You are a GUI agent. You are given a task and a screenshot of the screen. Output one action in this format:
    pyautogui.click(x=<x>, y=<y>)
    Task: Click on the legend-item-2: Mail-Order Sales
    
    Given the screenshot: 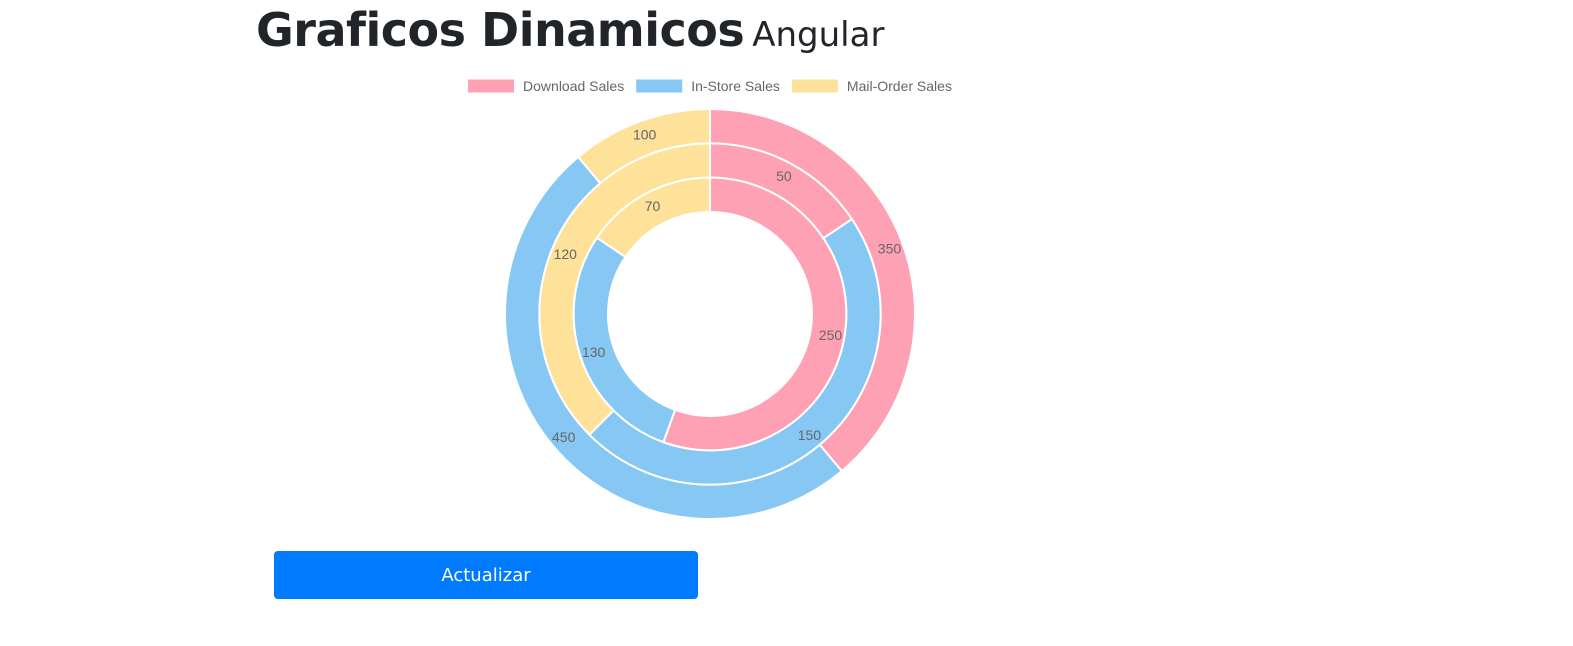 What is the action you would take?
    pyautogui.click(x=871, y=86)
    